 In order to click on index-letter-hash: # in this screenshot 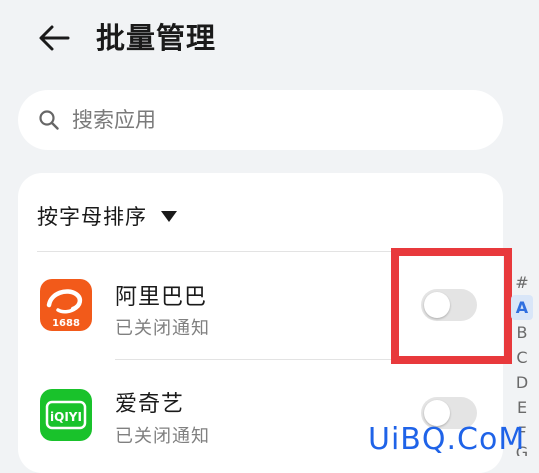, I will do `click(522, 282)`.